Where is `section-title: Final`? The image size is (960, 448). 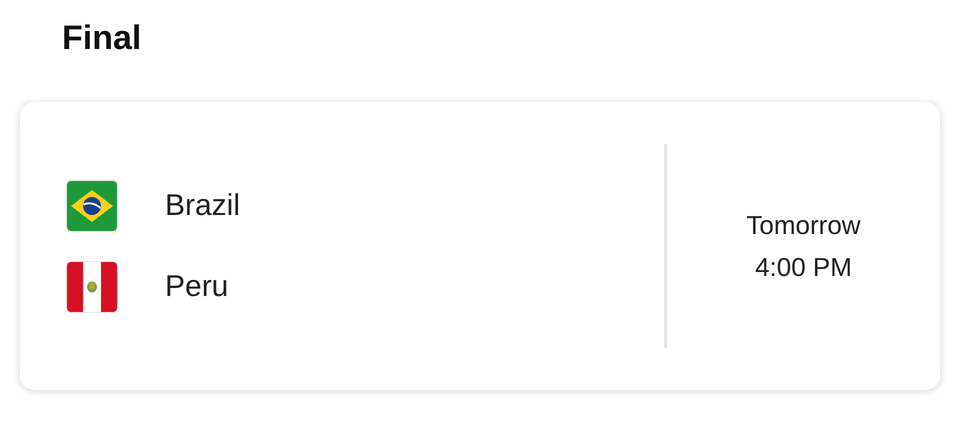
section-title: Final is located at coordinates (102, 38).